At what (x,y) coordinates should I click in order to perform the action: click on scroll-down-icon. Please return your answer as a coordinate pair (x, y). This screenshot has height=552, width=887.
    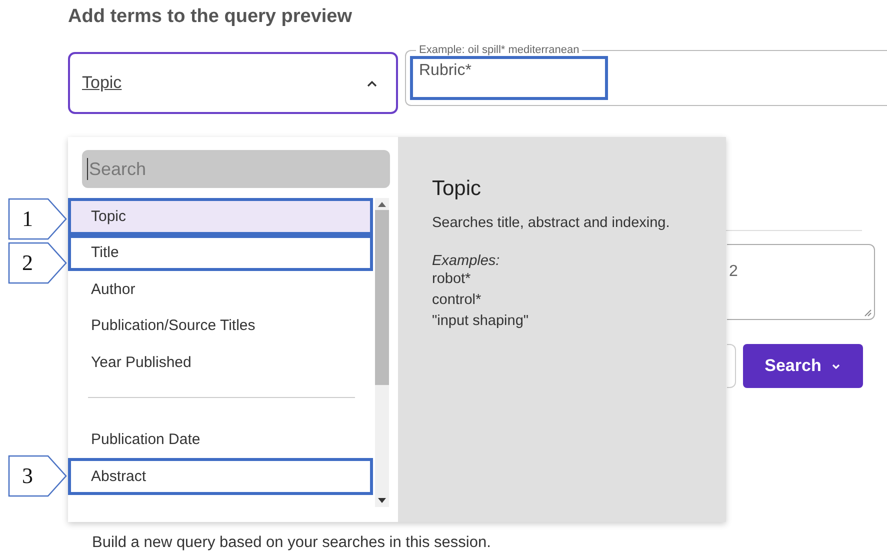
    Looking at the image, I should click on (382, 500).